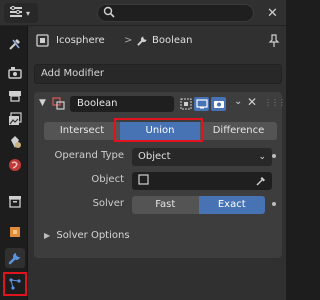  What do you see at coordinates (15, 232) in the screenshot?
I see `object-icon` at bounding box center [15, 232].